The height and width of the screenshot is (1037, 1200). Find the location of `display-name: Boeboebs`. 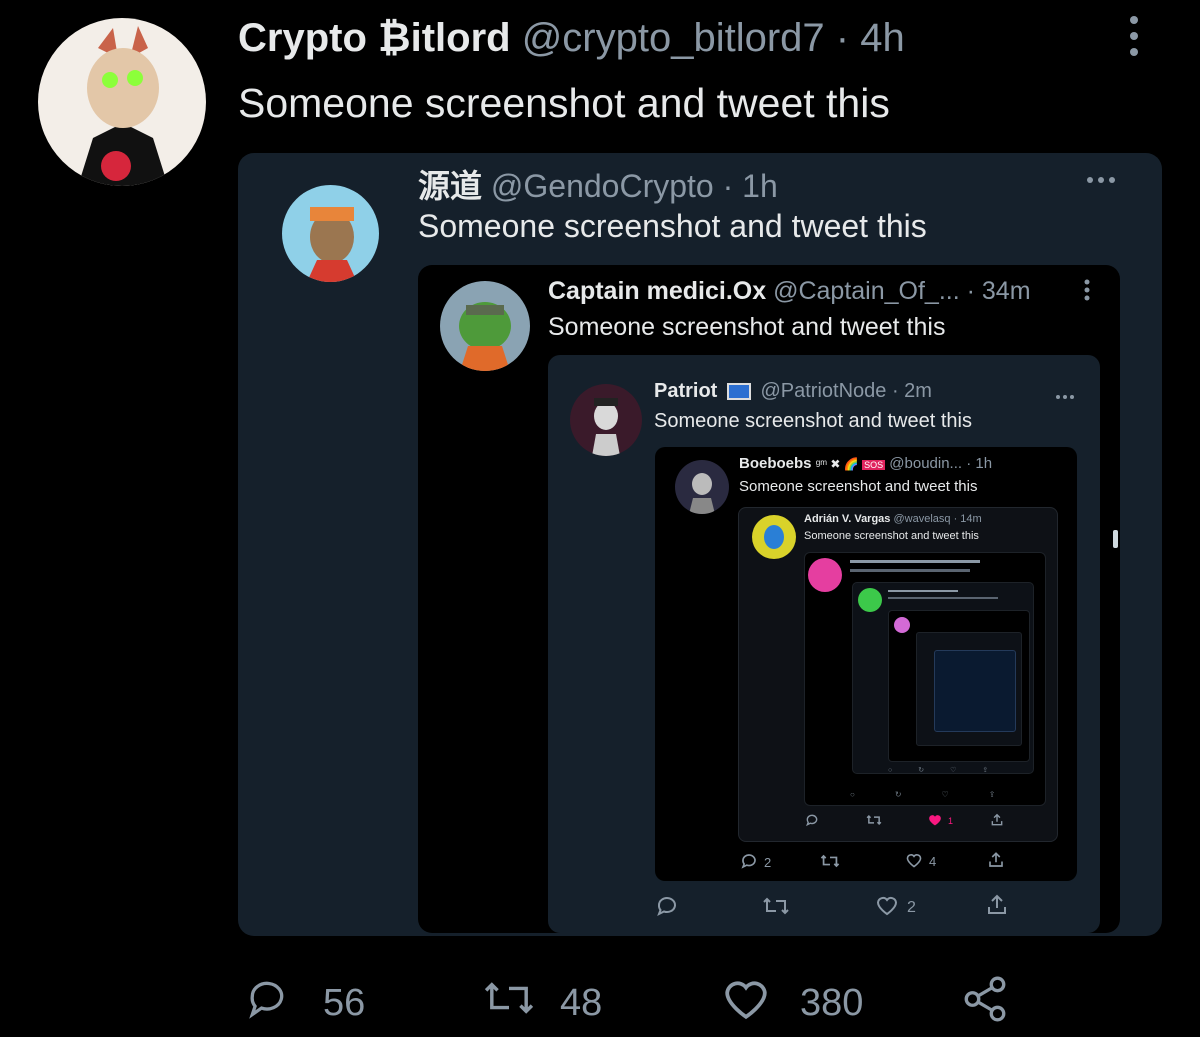

display-name: Boeboebs is located at coordinates (775, 463).